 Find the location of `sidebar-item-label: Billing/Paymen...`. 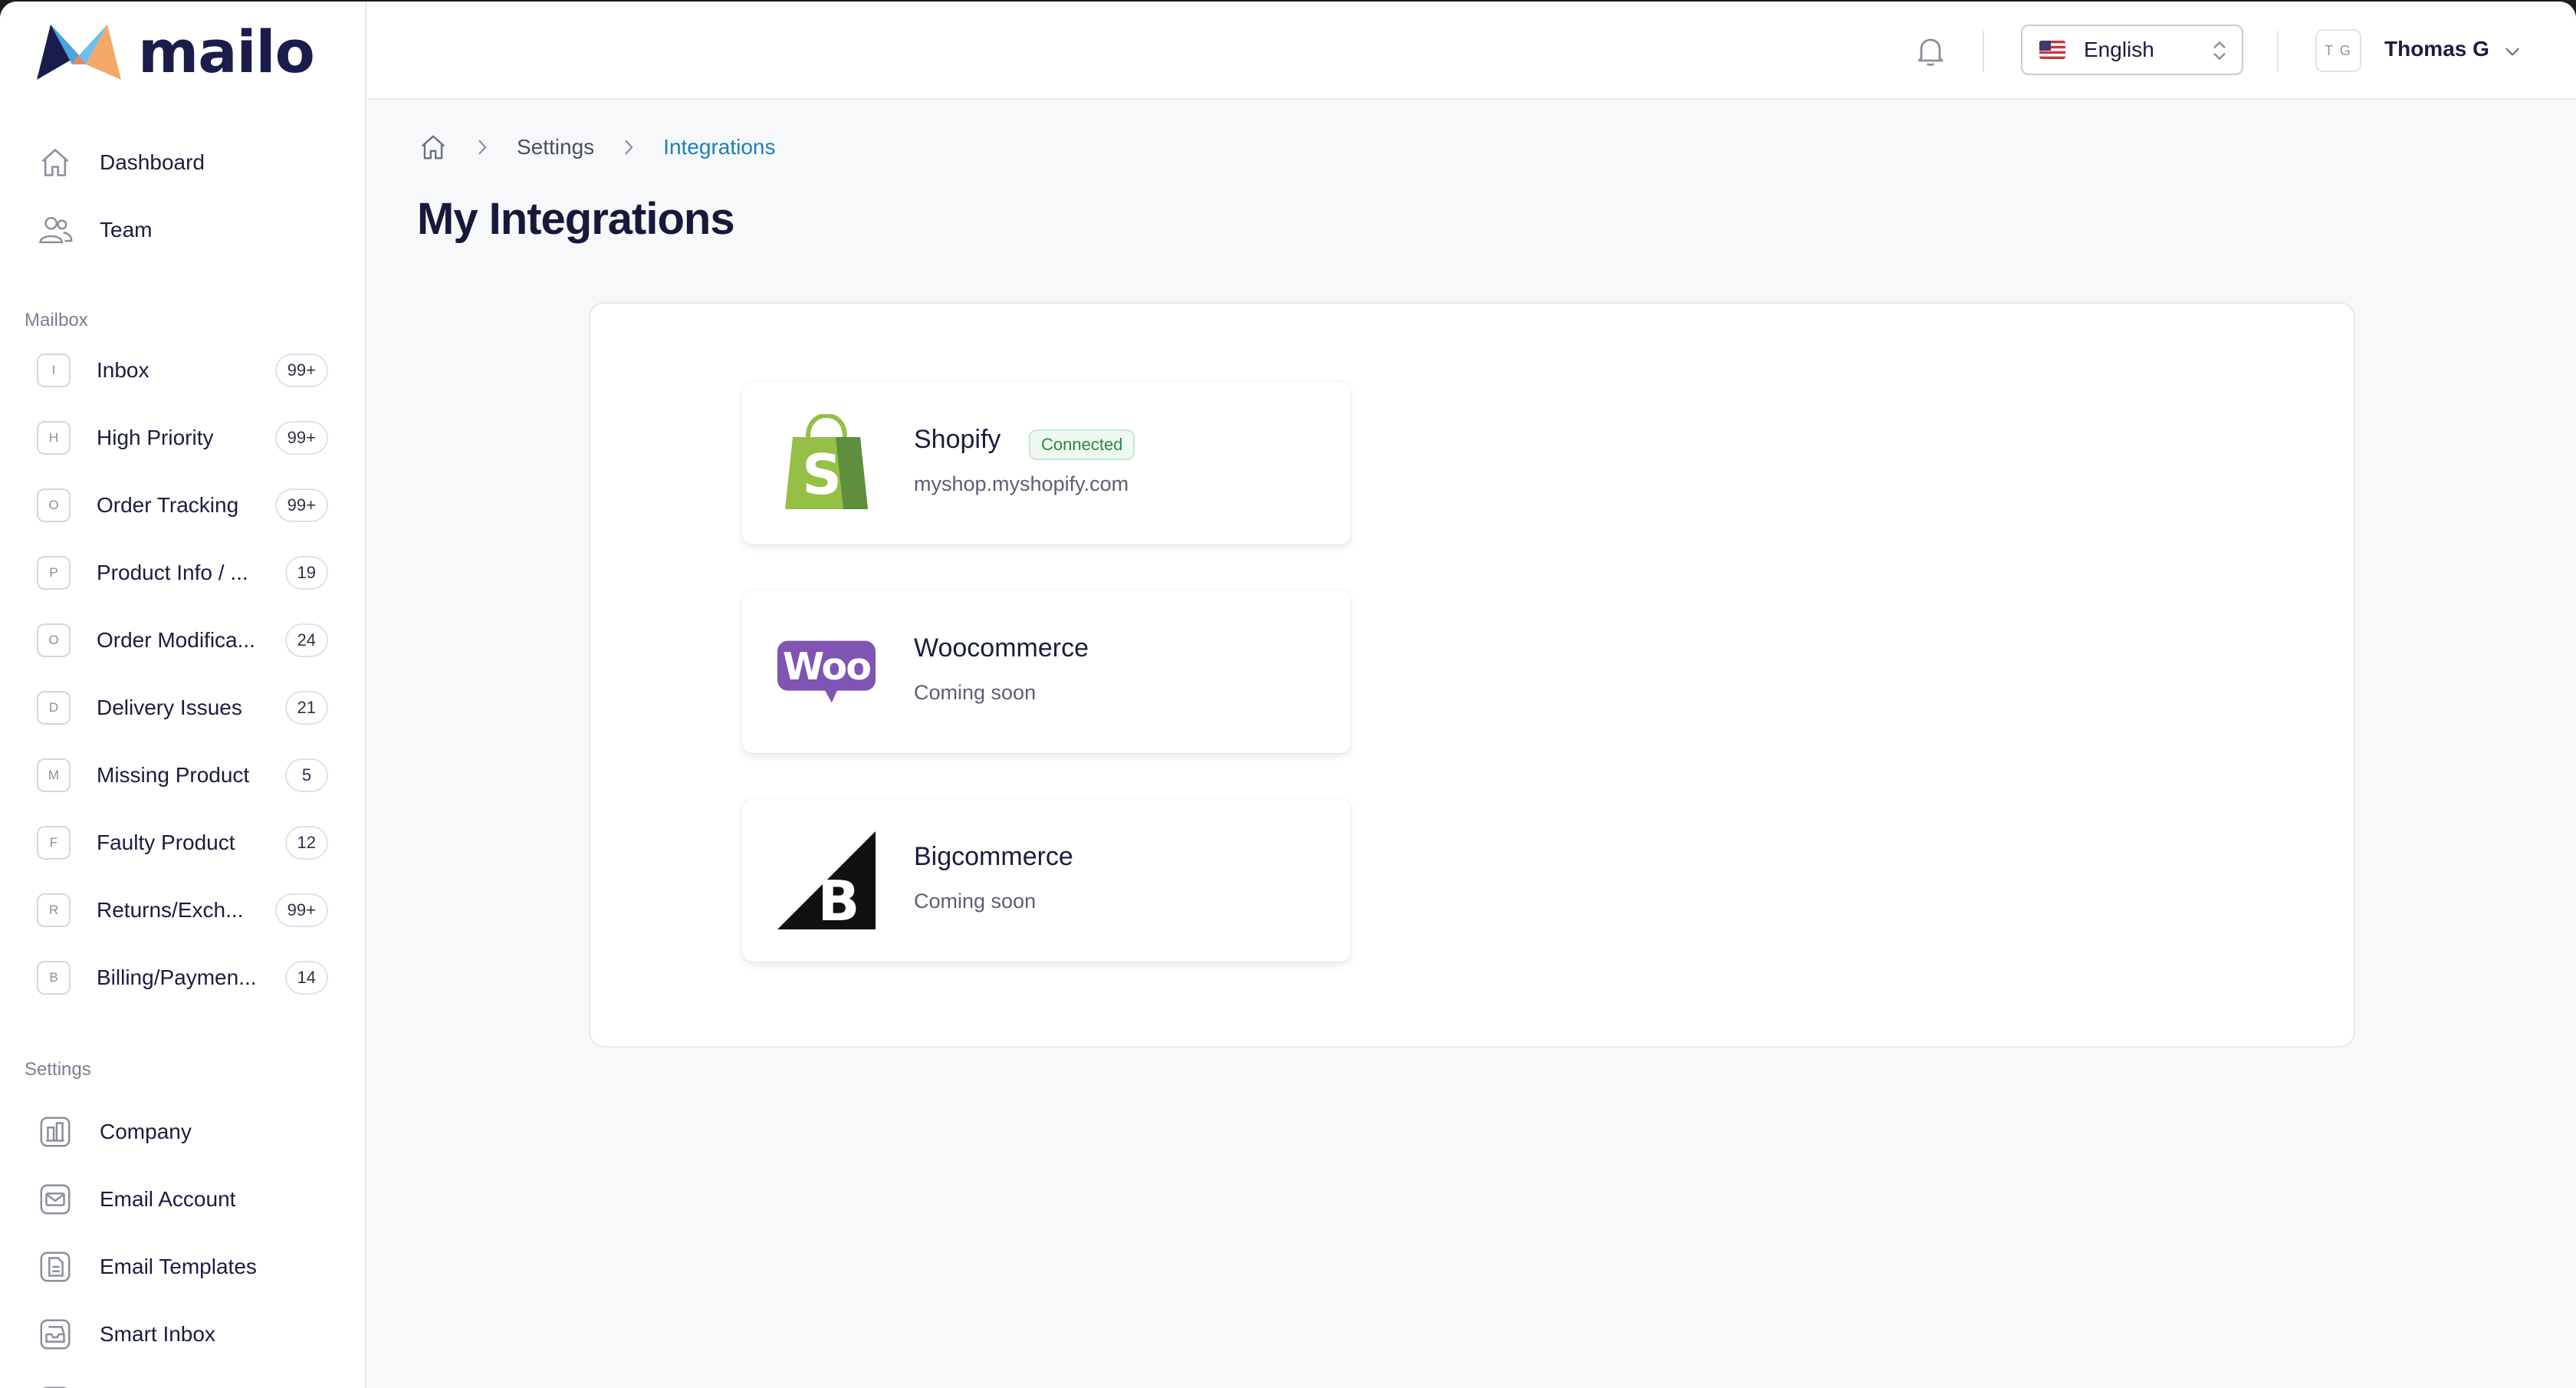

sidebar-item-label: Billing/Paymen... is located at coordinates (177, 977).